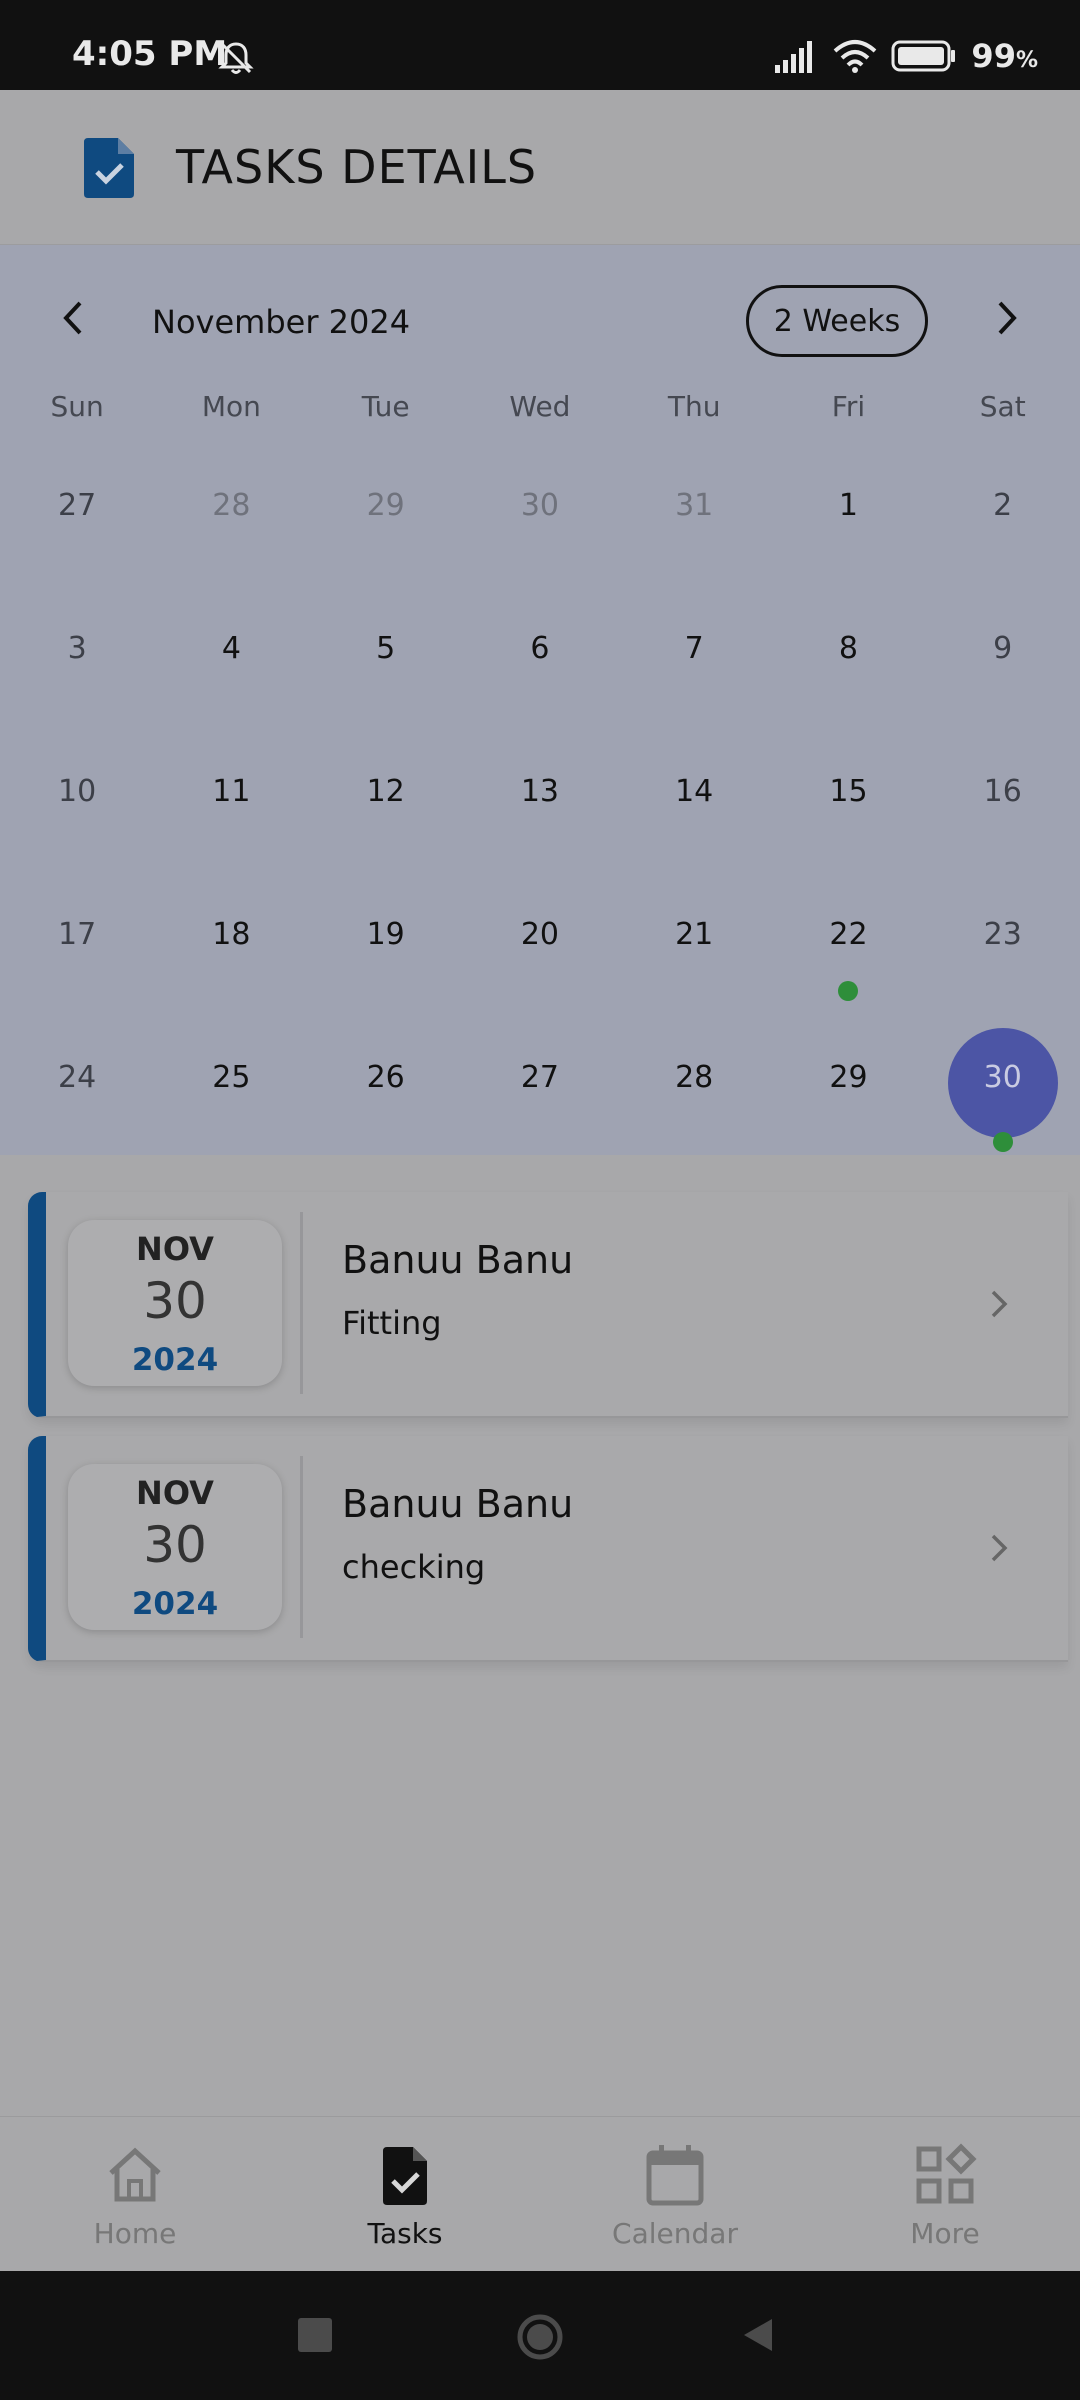 This screenshot has width=1080, height=2400. What do you see at coordinates (906, 56) in the screenshot?
I see `status-icons: 99%` at bounding box center [906, 56].